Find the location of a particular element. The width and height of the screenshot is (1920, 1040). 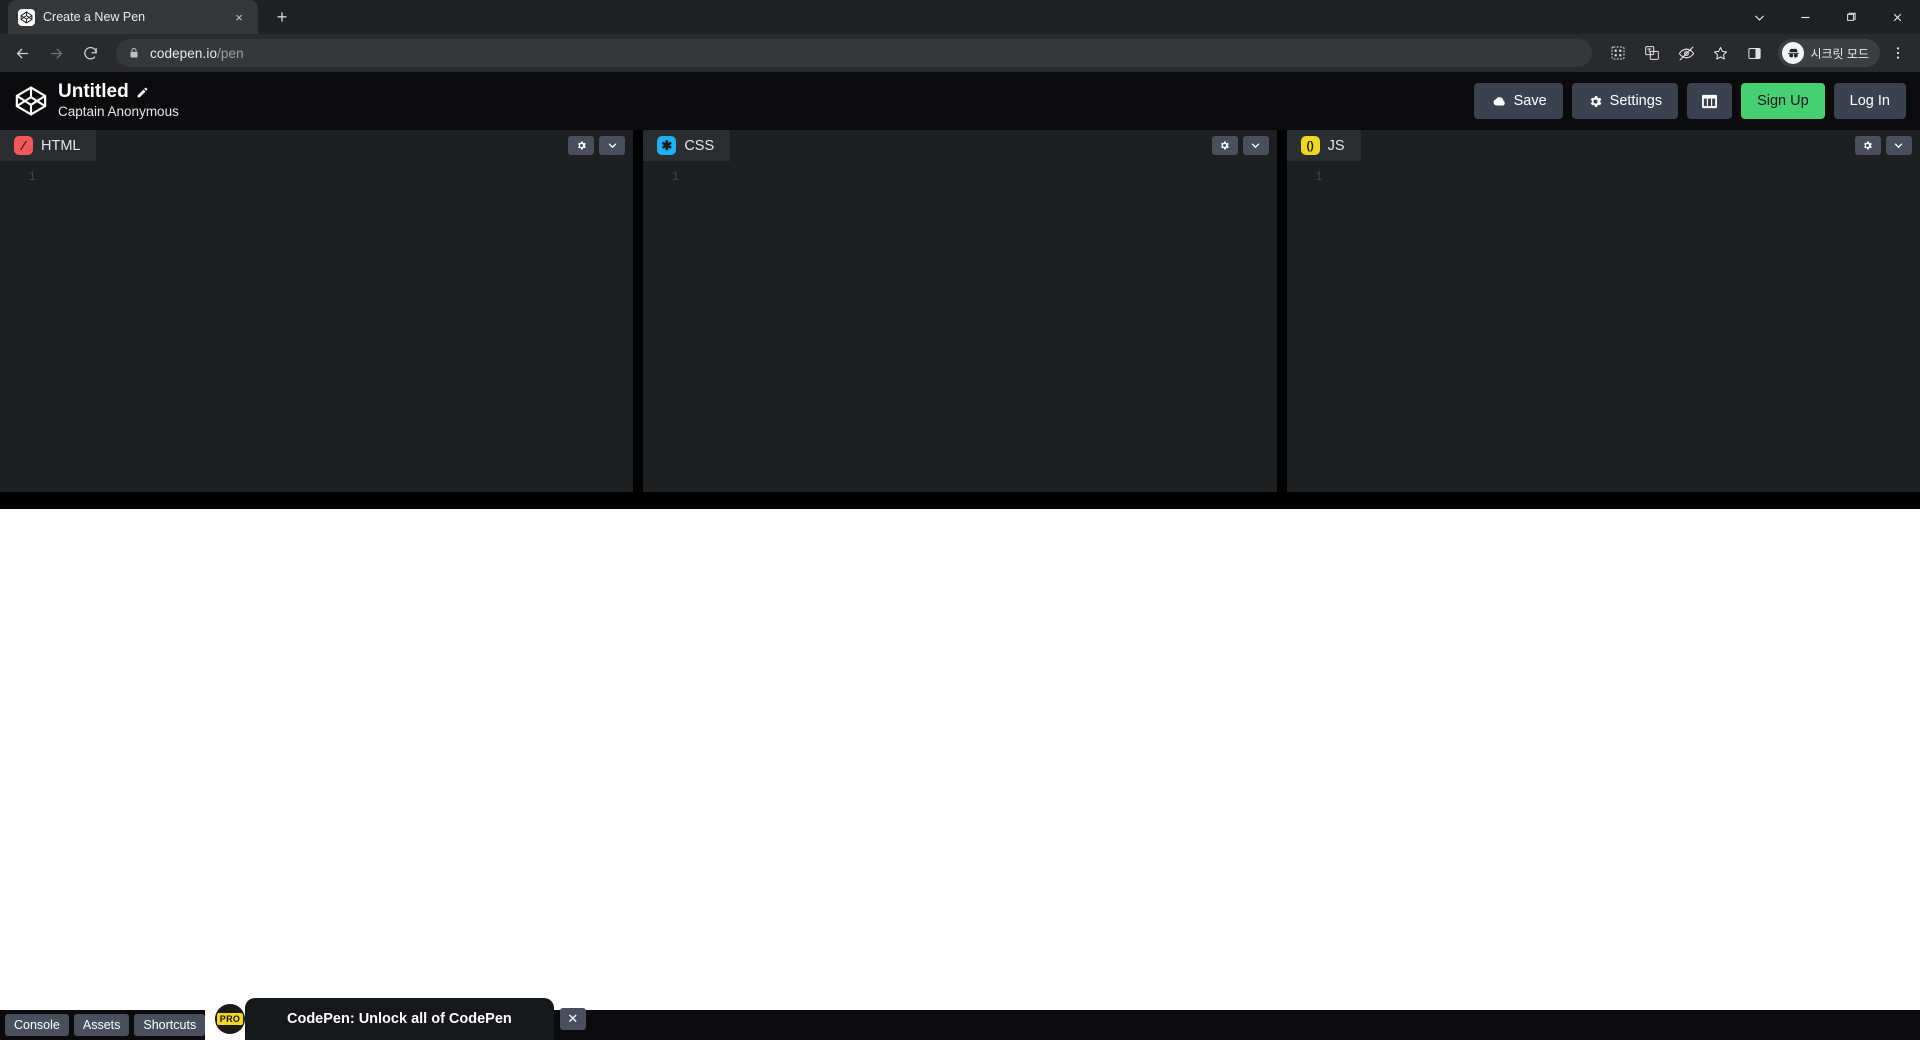

qr-code-icon is located at coordinates (1618, 53).